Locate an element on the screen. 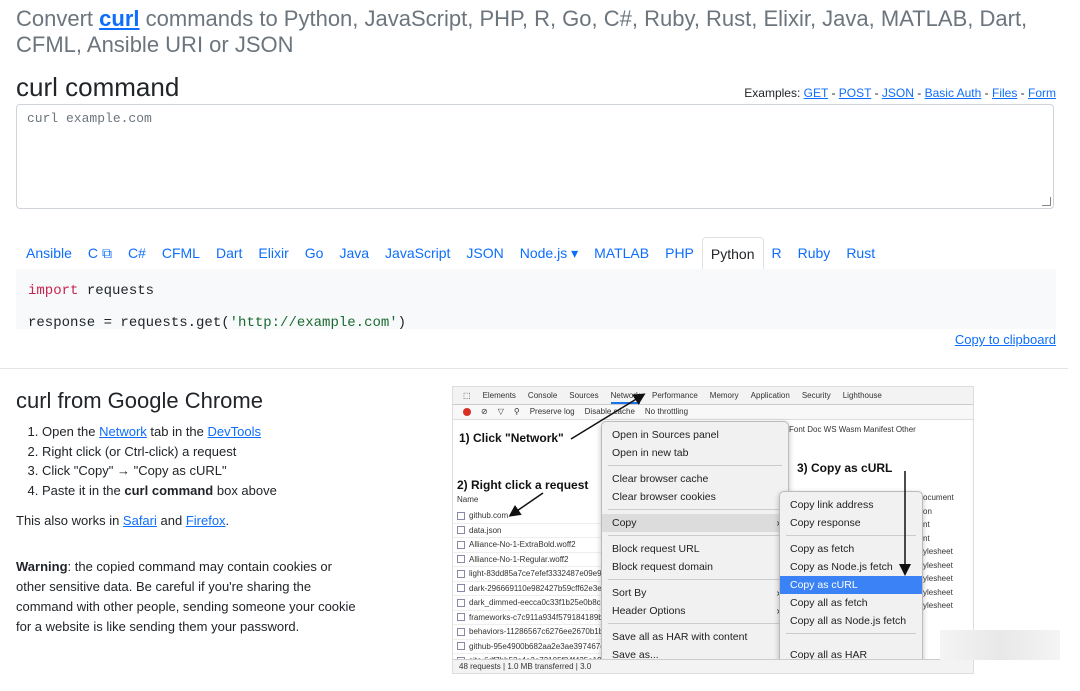  title-prefix: Convert is located at coordinates (58, 18).